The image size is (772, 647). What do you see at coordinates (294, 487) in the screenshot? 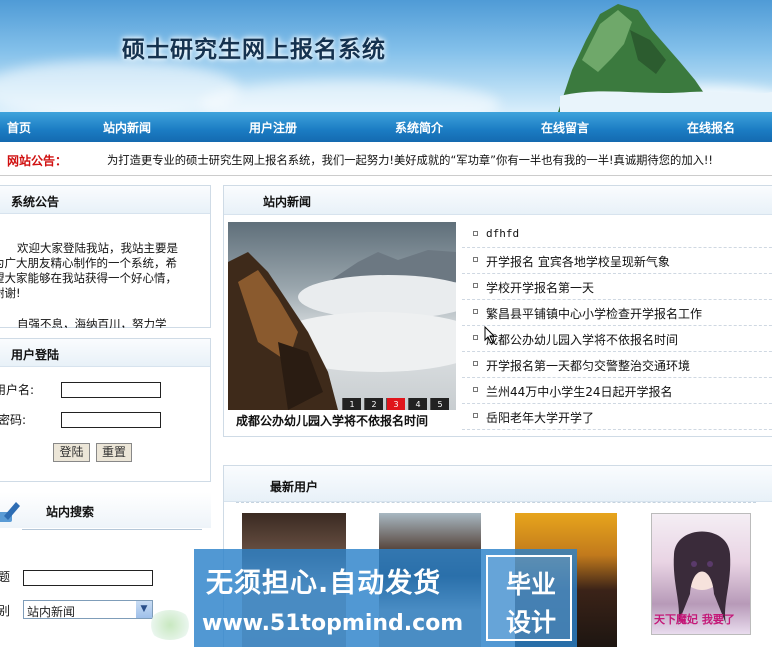
I see `users-title: 最新用户` at bounding box center [294, 487].